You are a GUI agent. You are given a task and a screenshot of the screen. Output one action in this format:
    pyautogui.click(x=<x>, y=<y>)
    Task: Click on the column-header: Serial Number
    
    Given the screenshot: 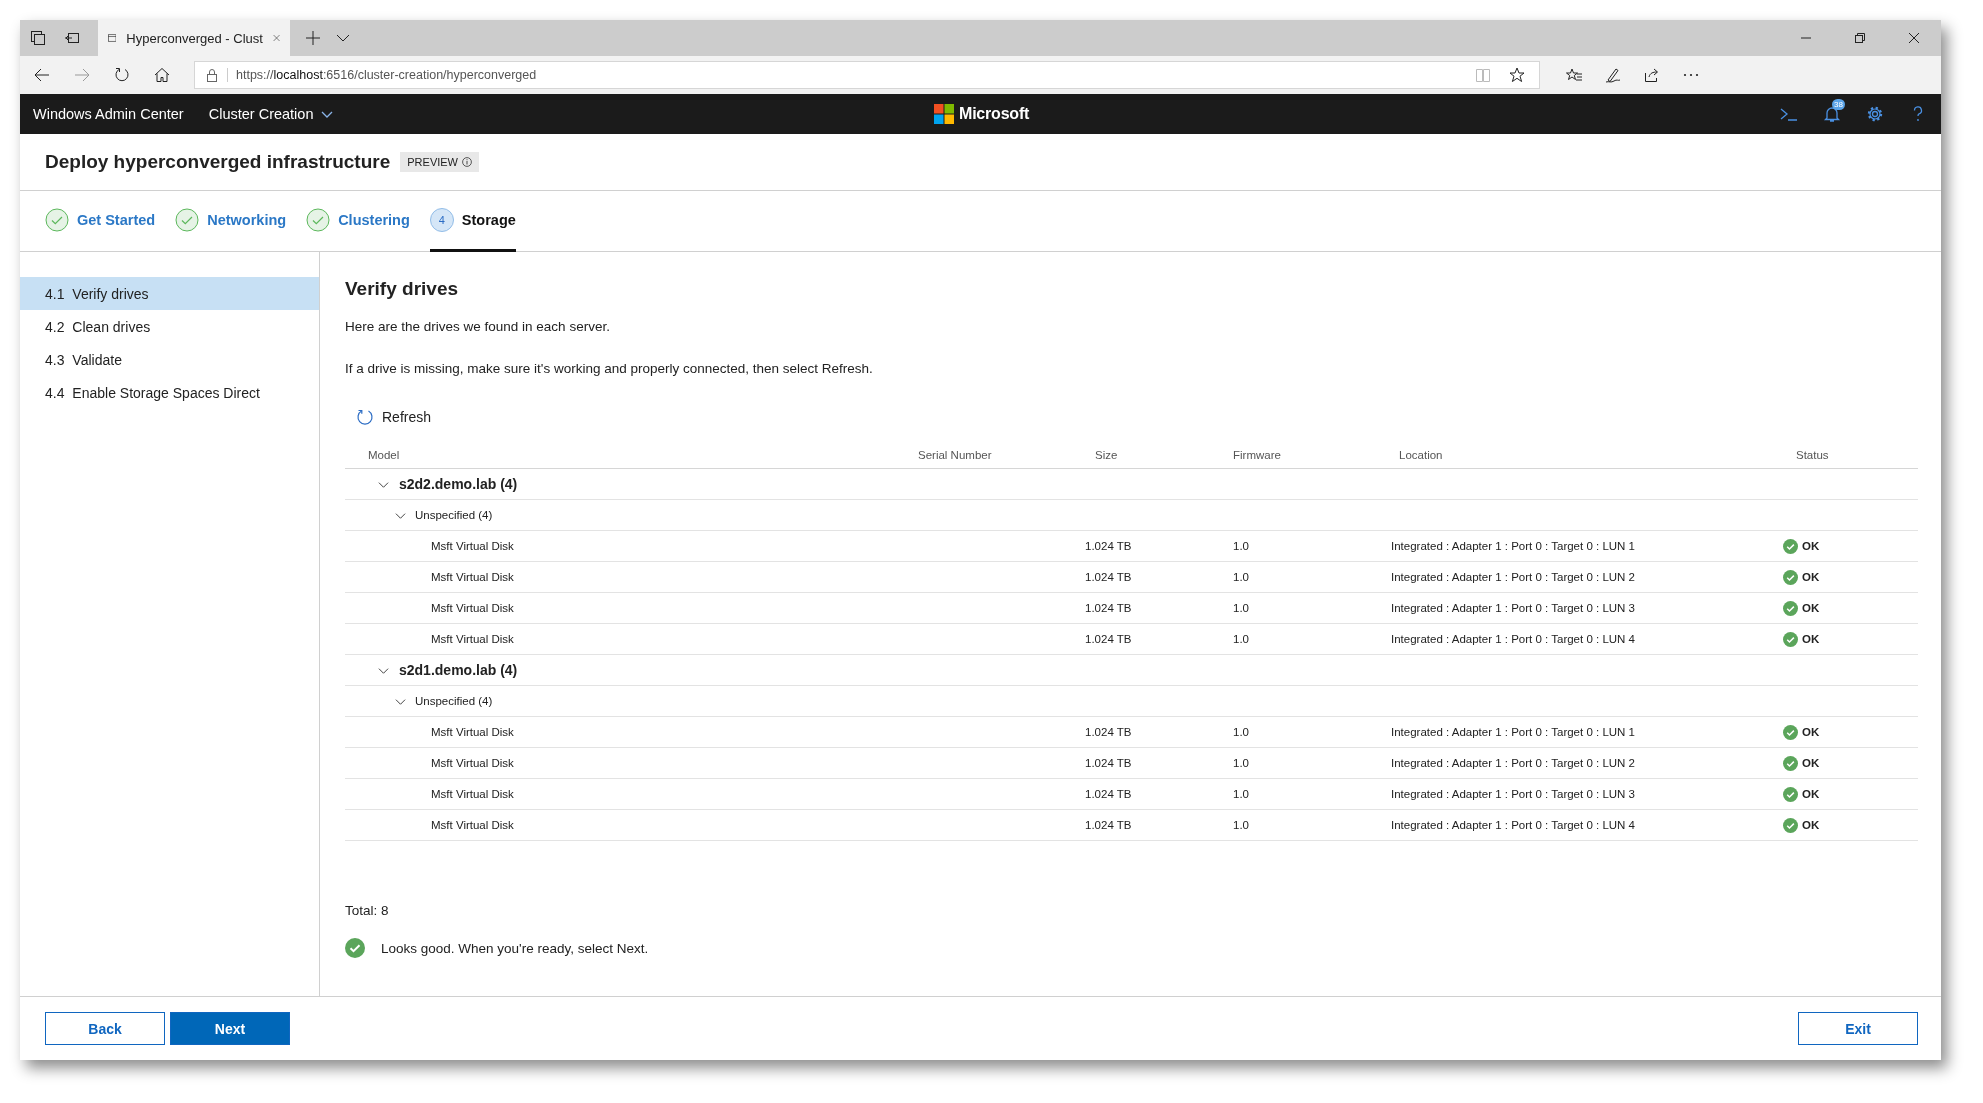 What is the action you would take?
    pyautogui.click(x=1001, y=455)
    